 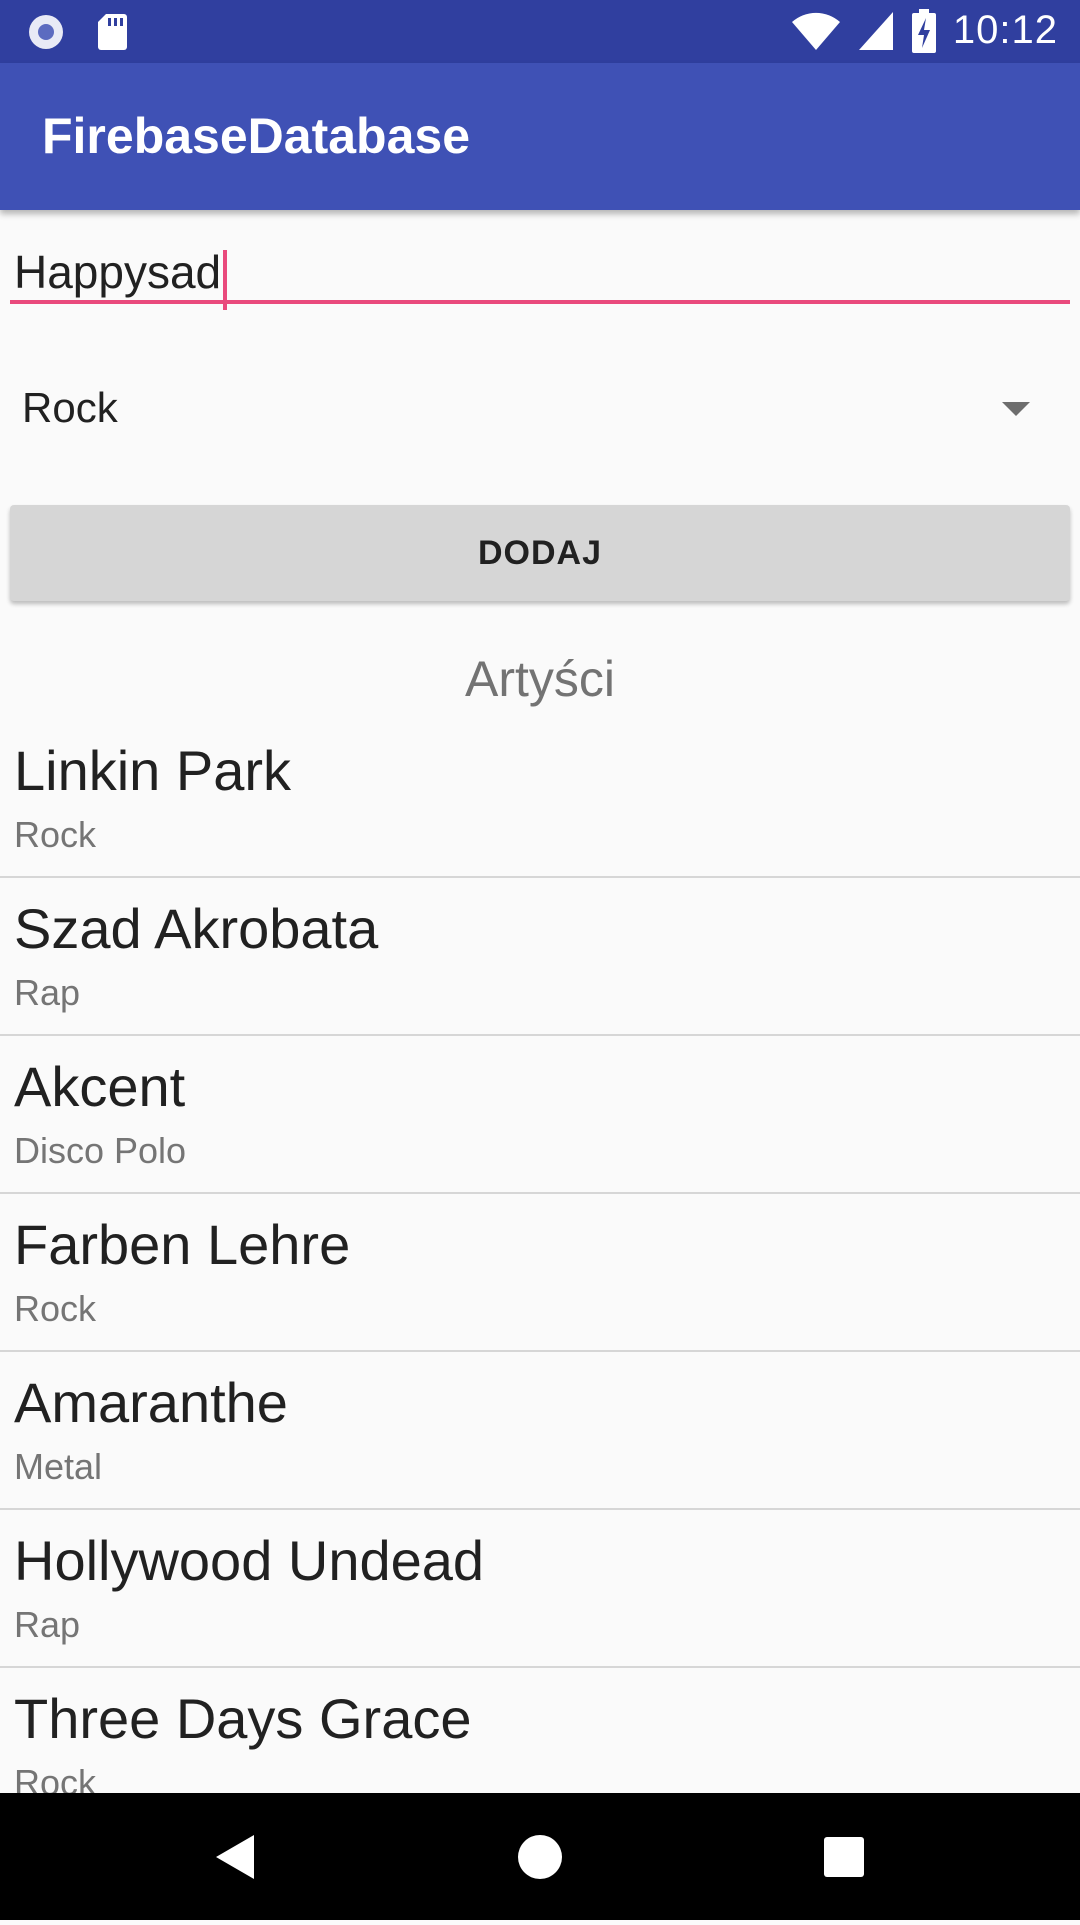 What do you see at coordinates (540, 1115) in the screenshot?
I see `list-item: Akcent Disco Polo` at bounding box center [540, 1115].